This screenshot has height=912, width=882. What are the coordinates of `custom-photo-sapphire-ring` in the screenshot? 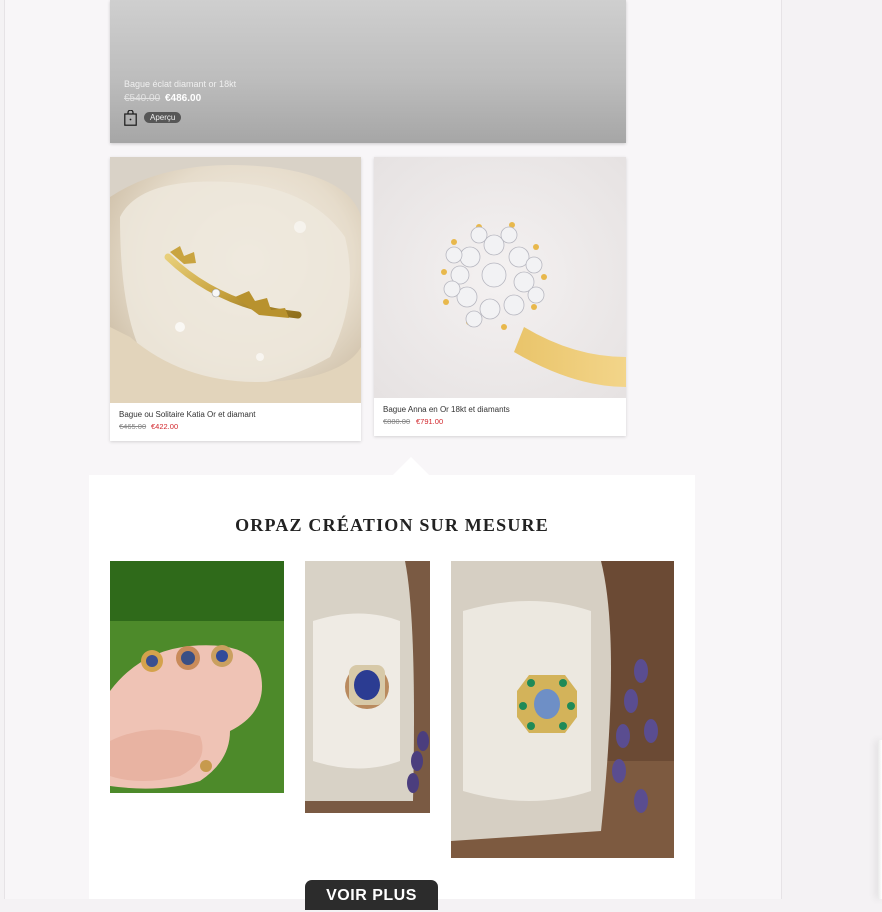 It's located at (367, 687).